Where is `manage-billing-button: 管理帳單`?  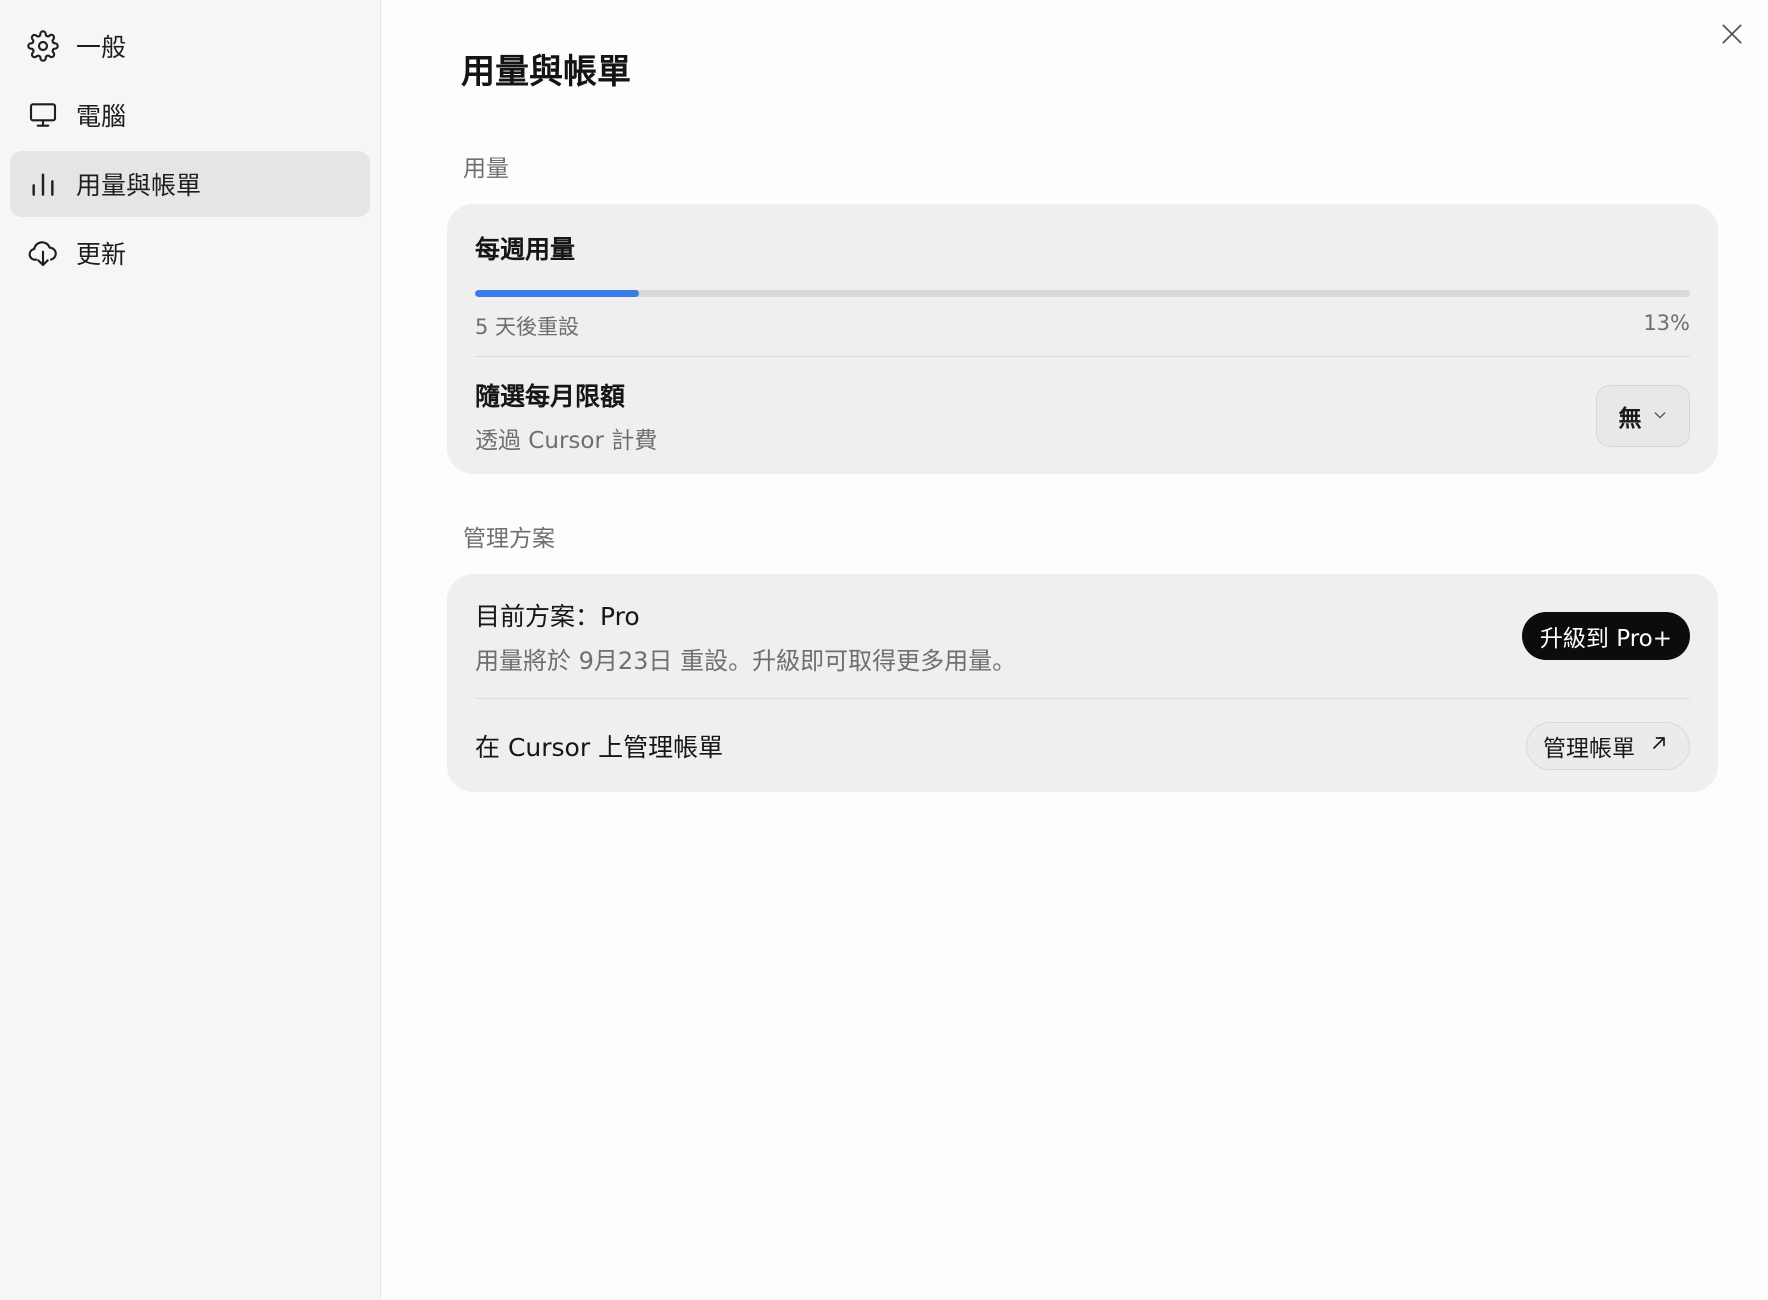 manage-billing-button: 管理帳單 is located at coordinates (1608, 745).